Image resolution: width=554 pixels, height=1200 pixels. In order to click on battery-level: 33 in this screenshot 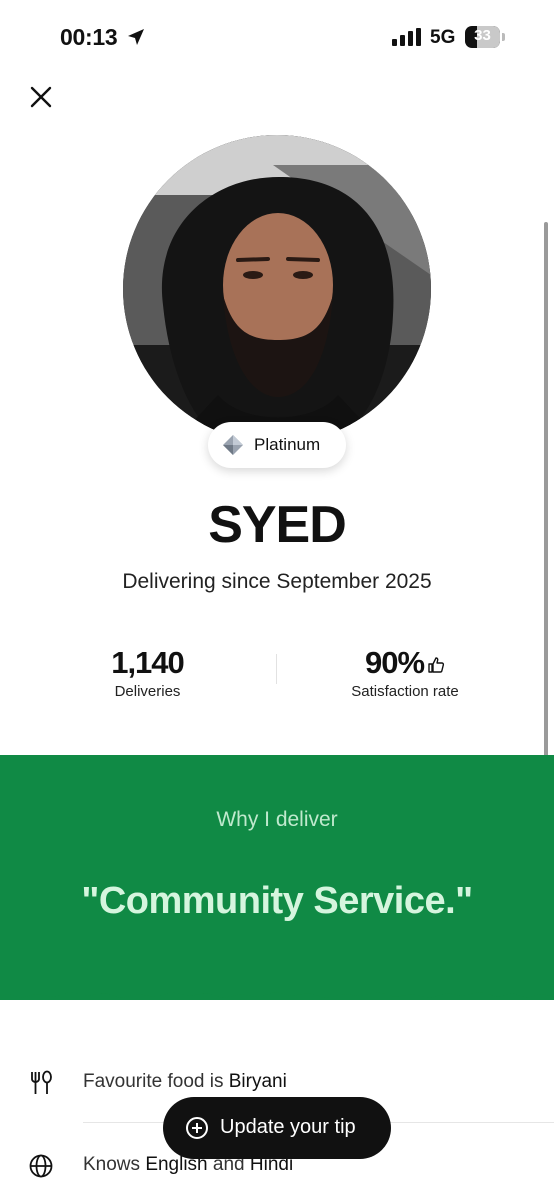, I will do `click(482, 35)`.